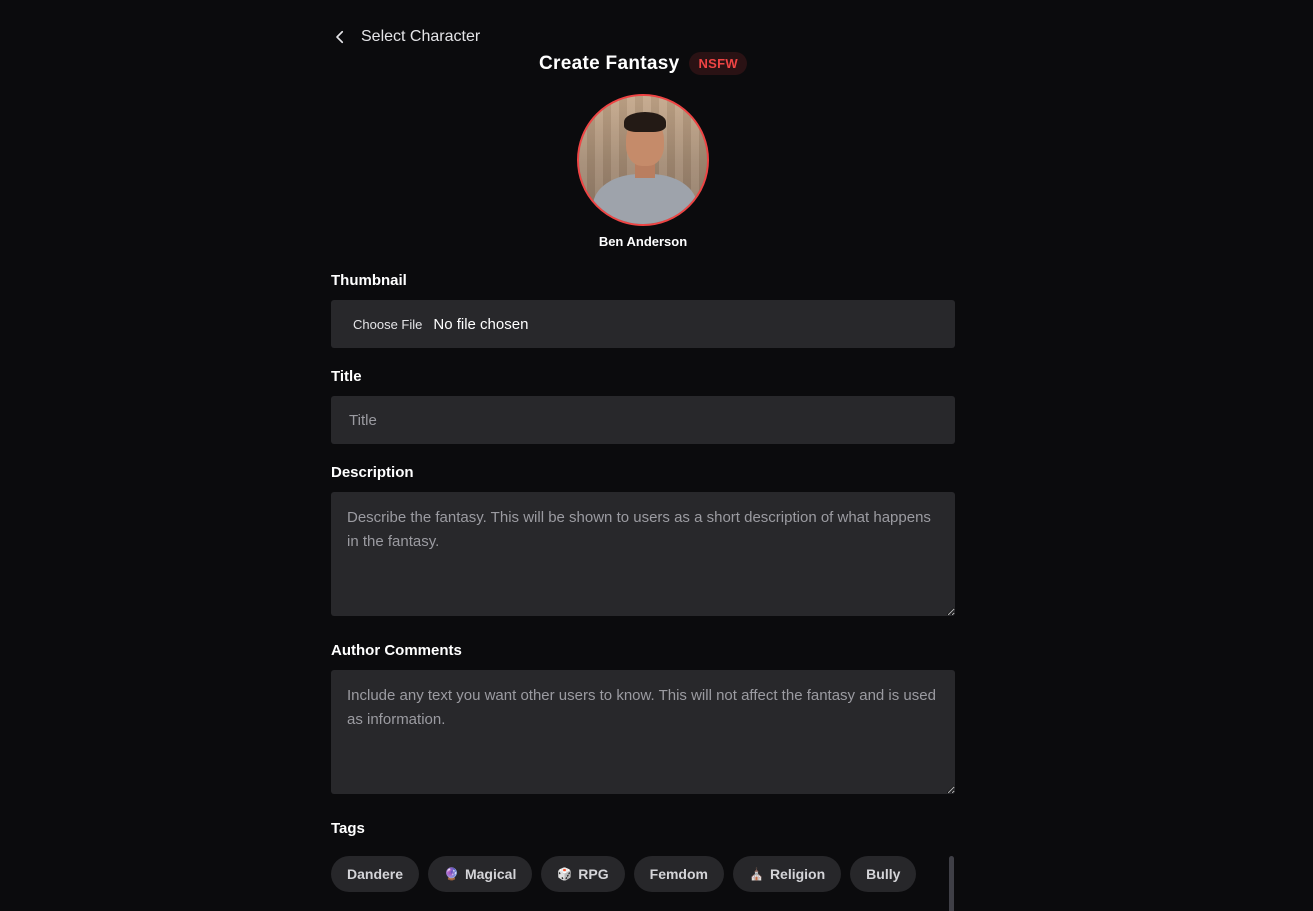  What do you see at coordinates (643, 160) in the screenshot?
I see `character-avatar` at bounding box center [643, 160].